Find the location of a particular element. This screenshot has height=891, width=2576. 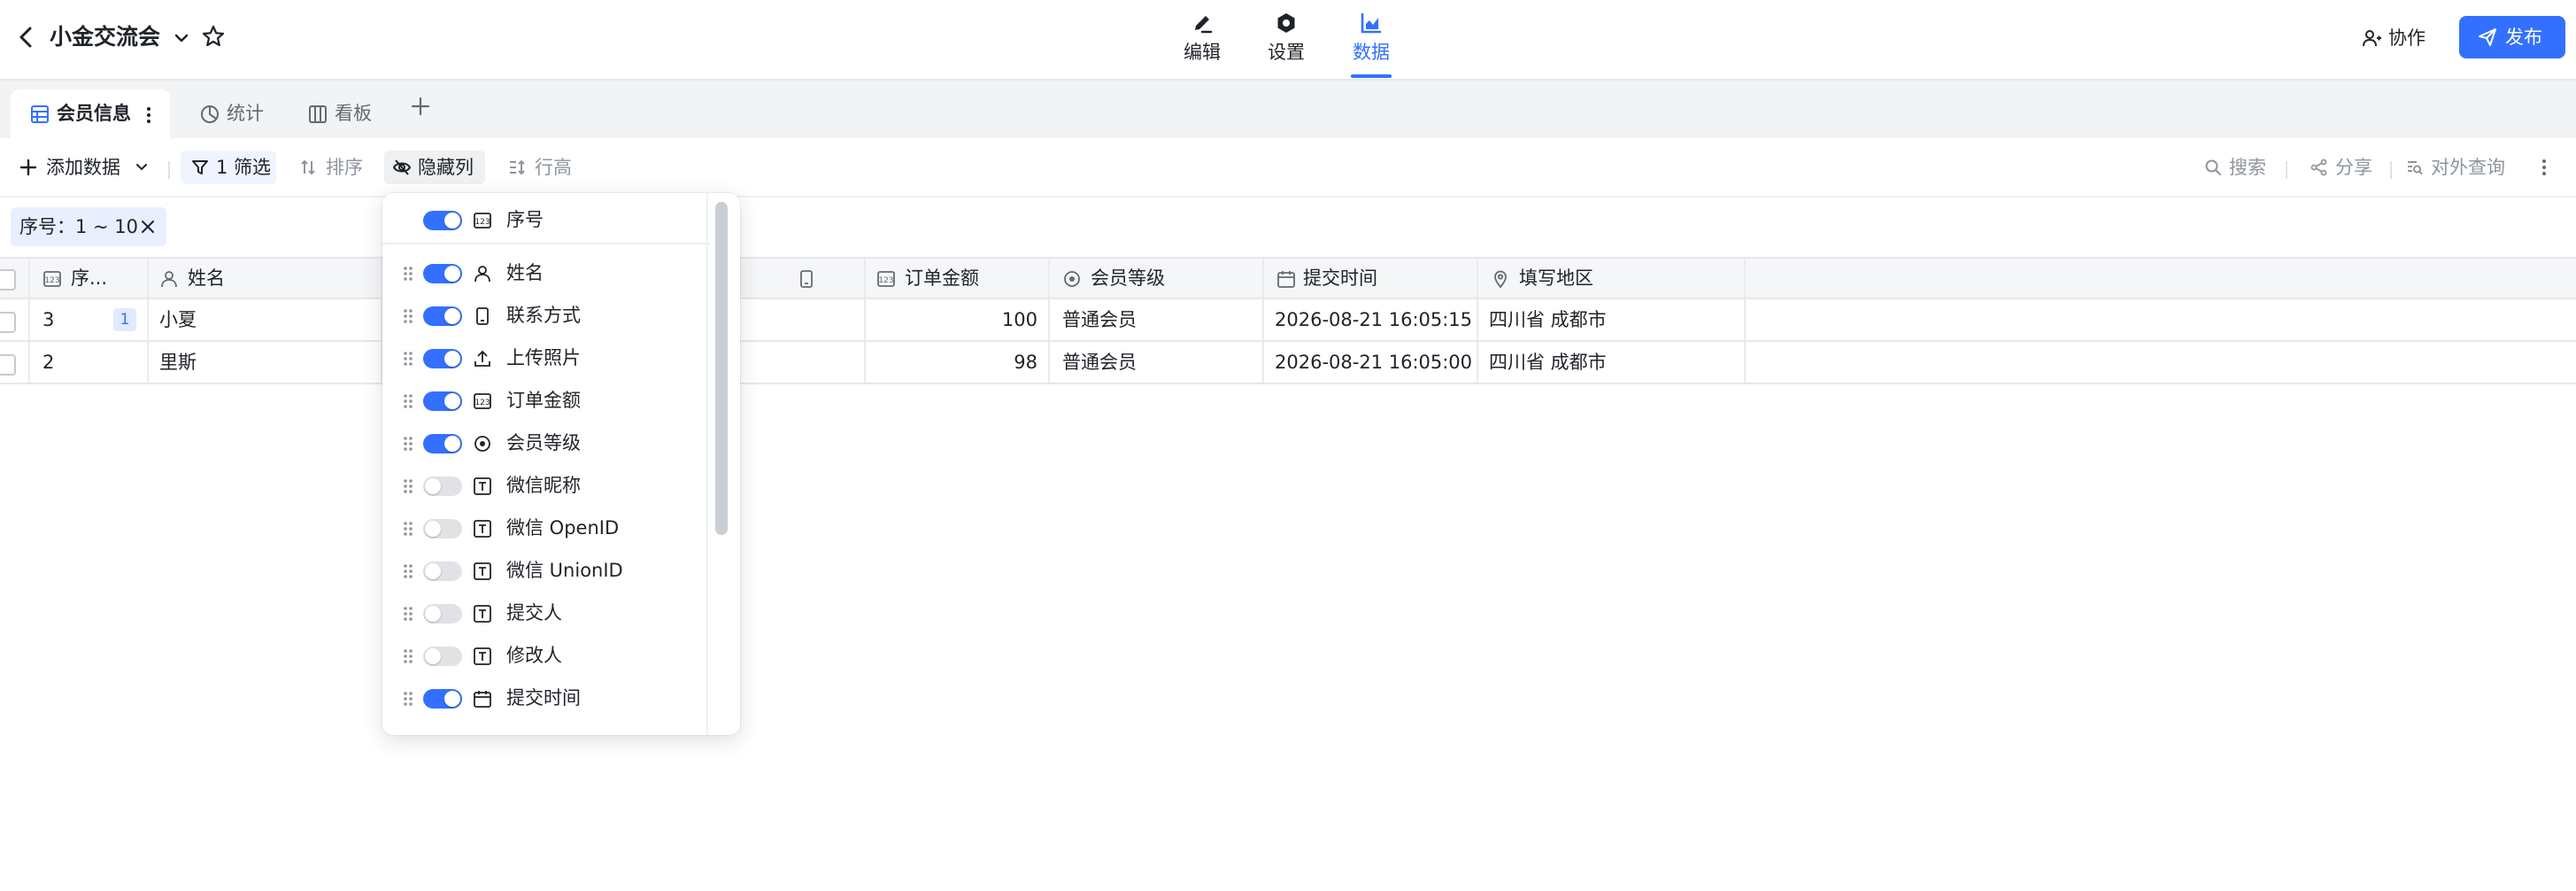

field-visibility-row: 微信 UnionID is located at coordinates (546, 570).